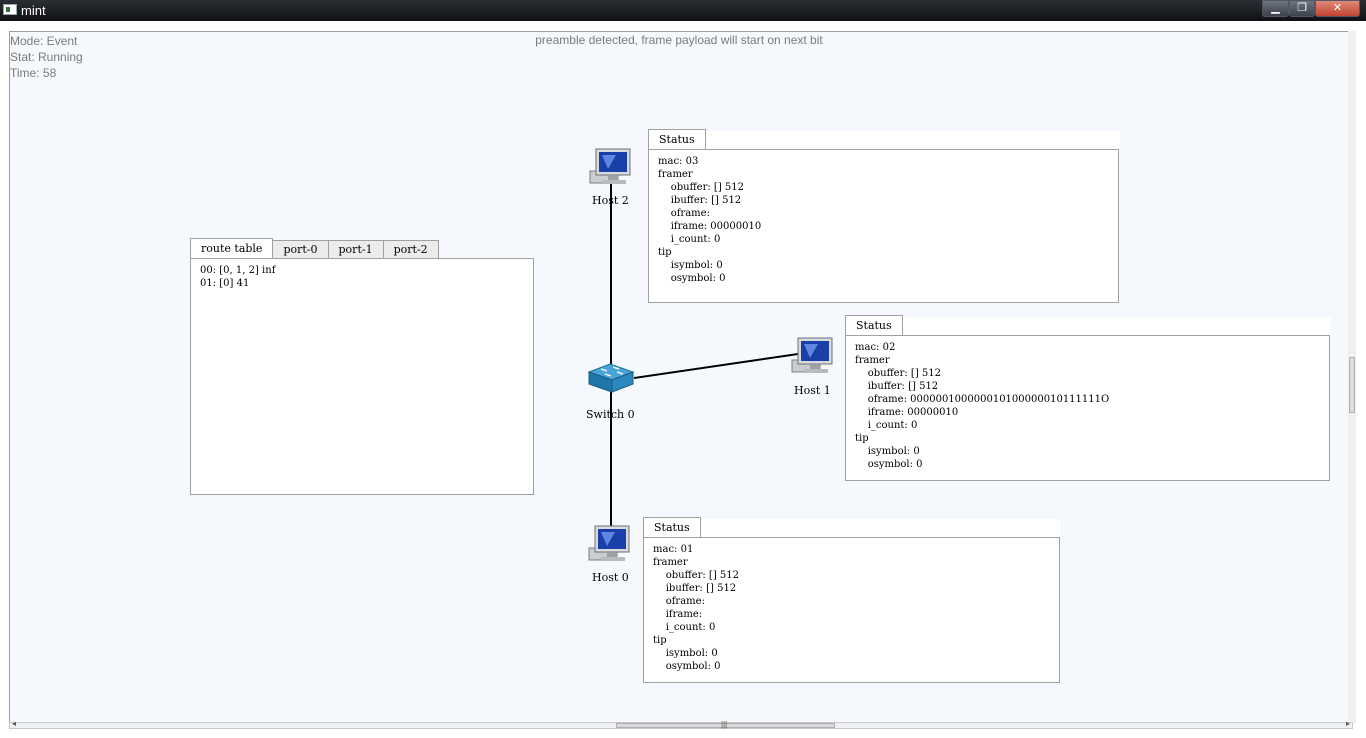 The width and height of the screenshot is (1366, 738). What do you see at coordinates (982, 399) in the screenshot?
I see `status-line: oframe: 000000100000010100000010111111O` at bounding box center [982, 399].